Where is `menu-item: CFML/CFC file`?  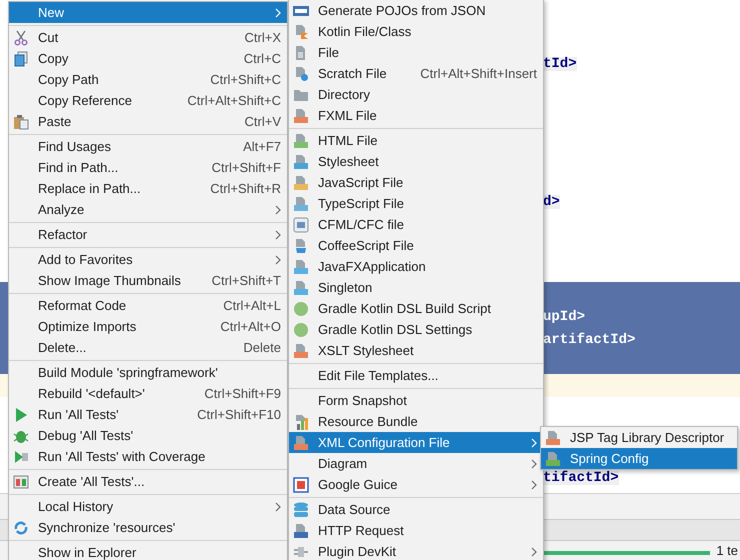 menu-item: CFML/CFC file is located at coordinates (416, 224).